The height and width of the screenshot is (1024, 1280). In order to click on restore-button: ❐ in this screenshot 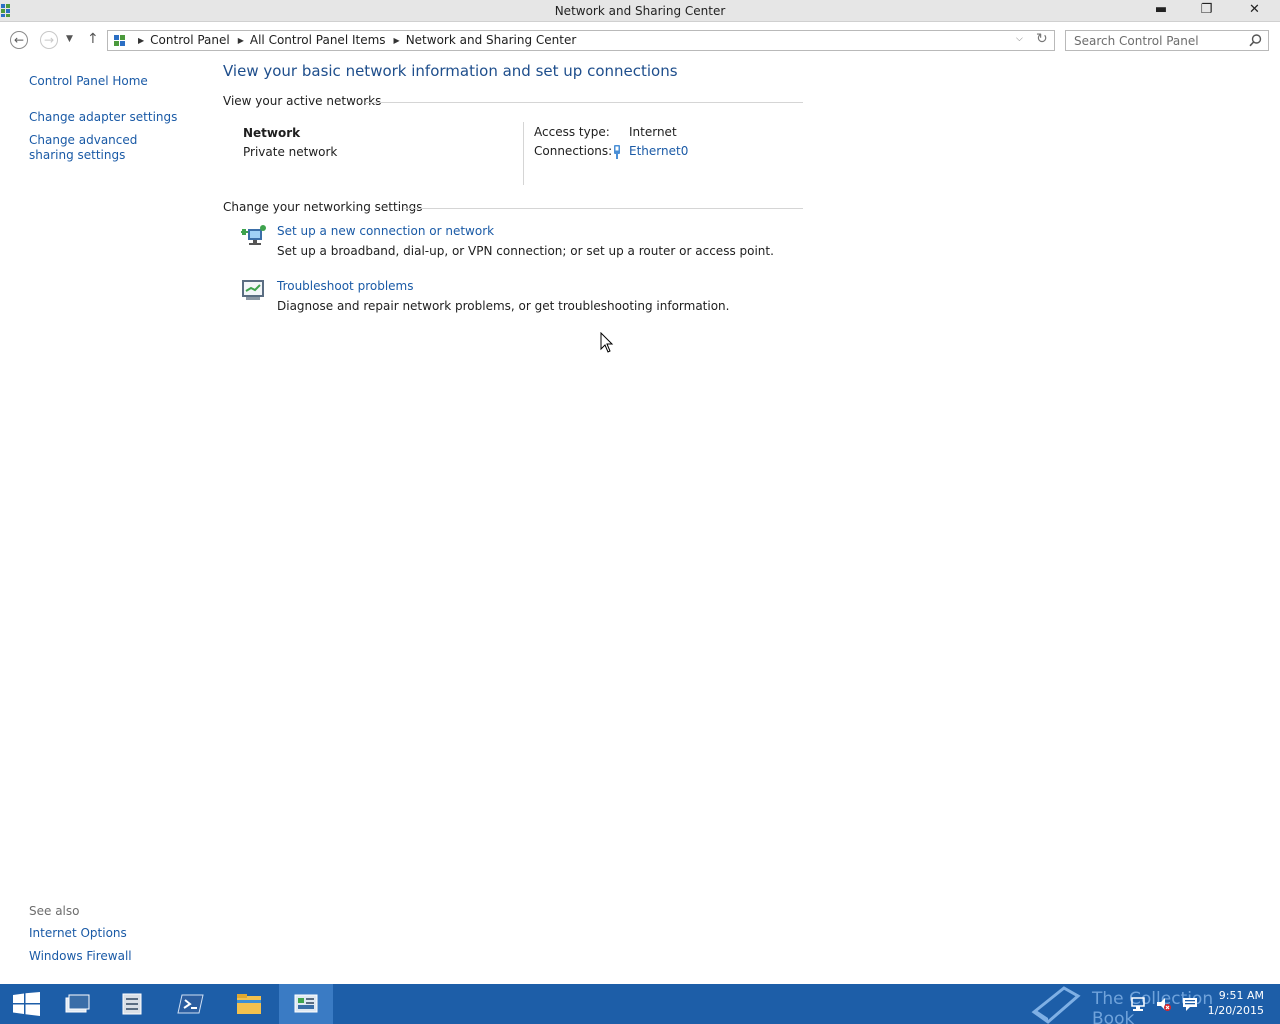, I will do `click(1206, 10)`.